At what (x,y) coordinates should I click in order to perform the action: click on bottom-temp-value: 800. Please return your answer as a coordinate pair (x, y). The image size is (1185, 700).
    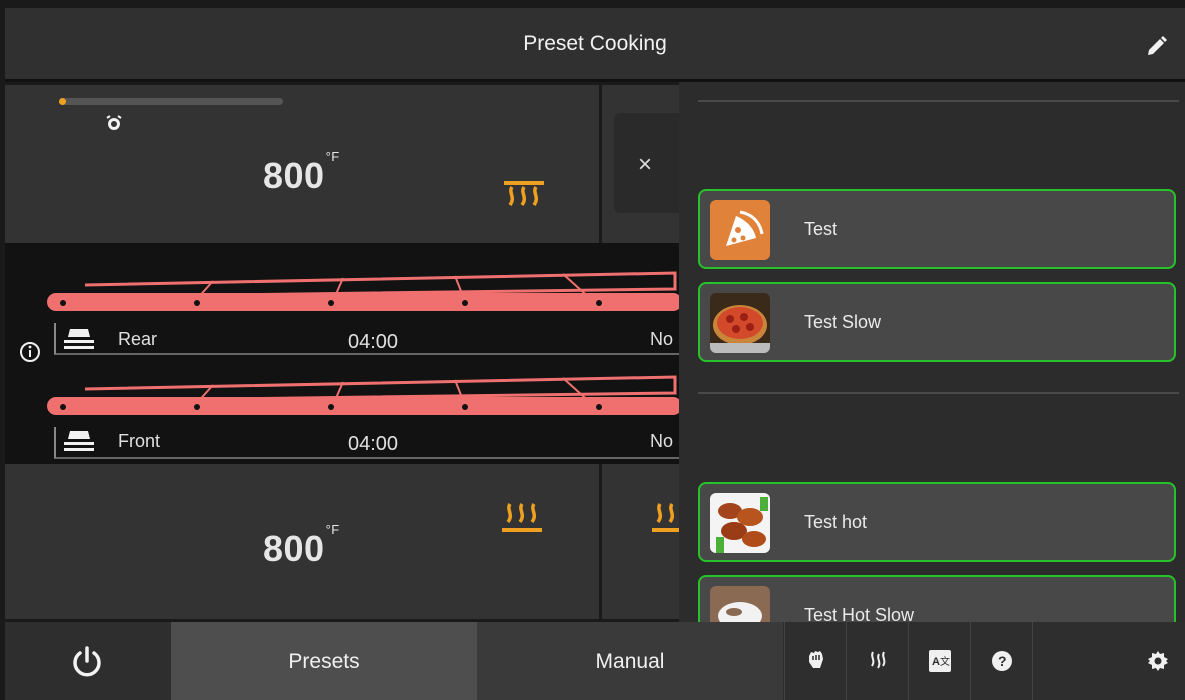
    Looking at the image, I should click on (294, 548).